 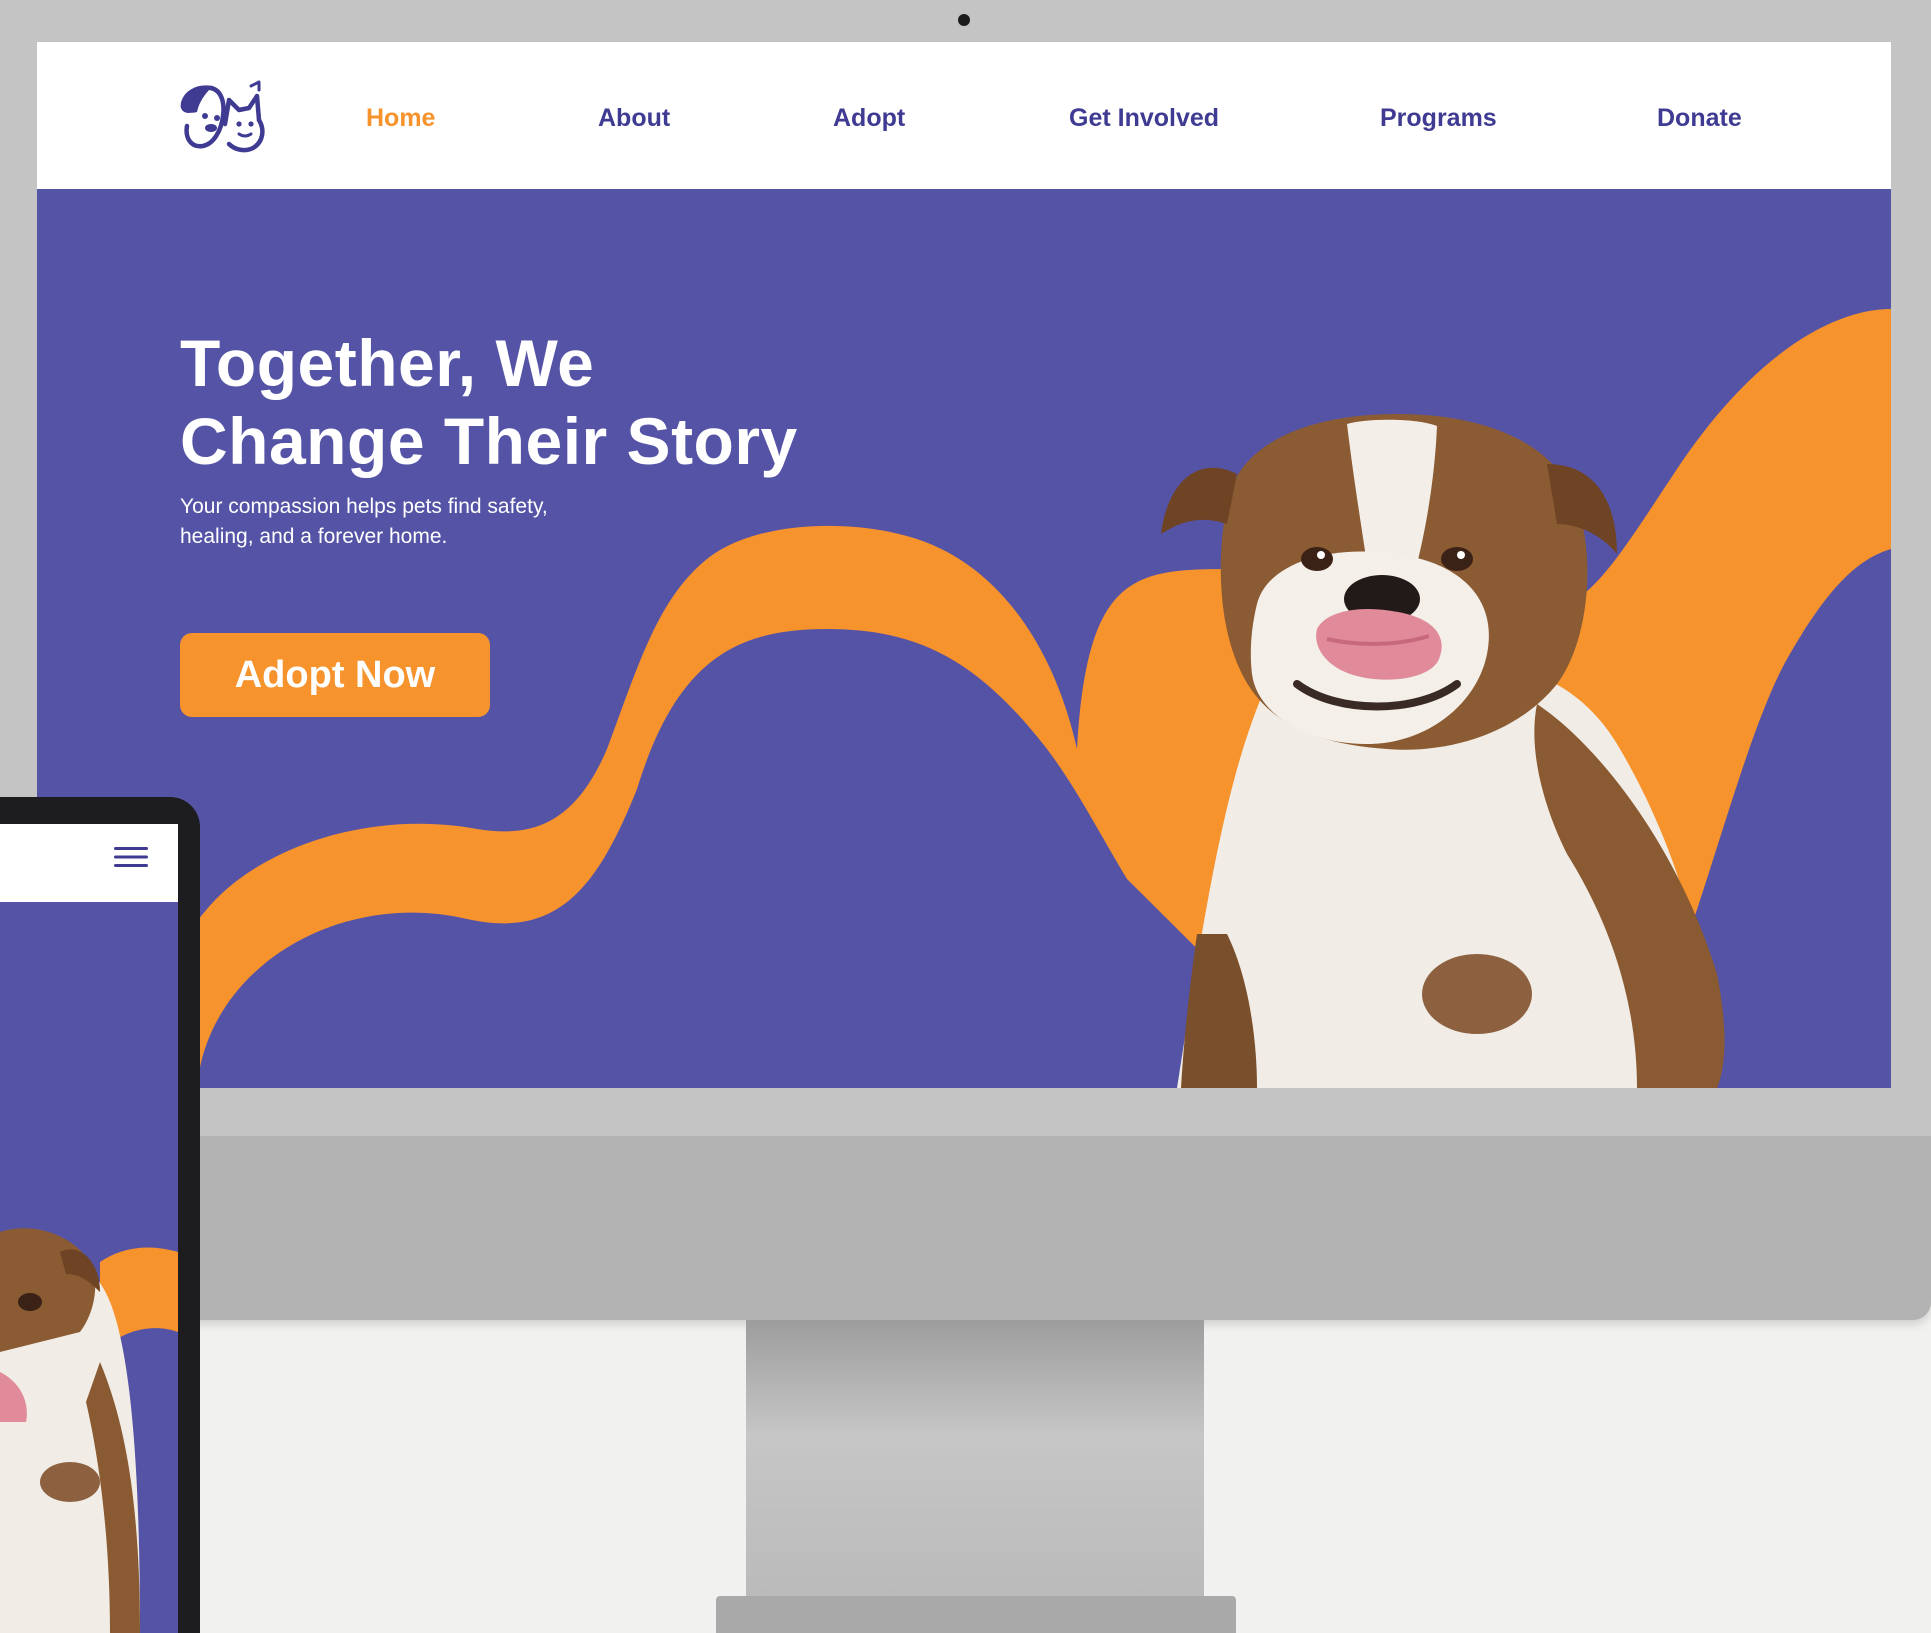 I want to click on mobile-navigation, so click(x=89, y=863).